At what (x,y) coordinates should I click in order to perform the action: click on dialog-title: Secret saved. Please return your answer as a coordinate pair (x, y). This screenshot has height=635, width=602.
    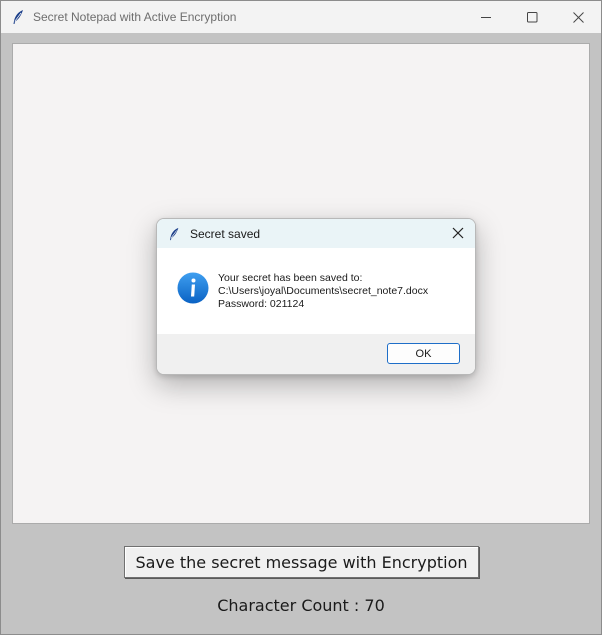
    Looking at the image, I should click on (225, 233).